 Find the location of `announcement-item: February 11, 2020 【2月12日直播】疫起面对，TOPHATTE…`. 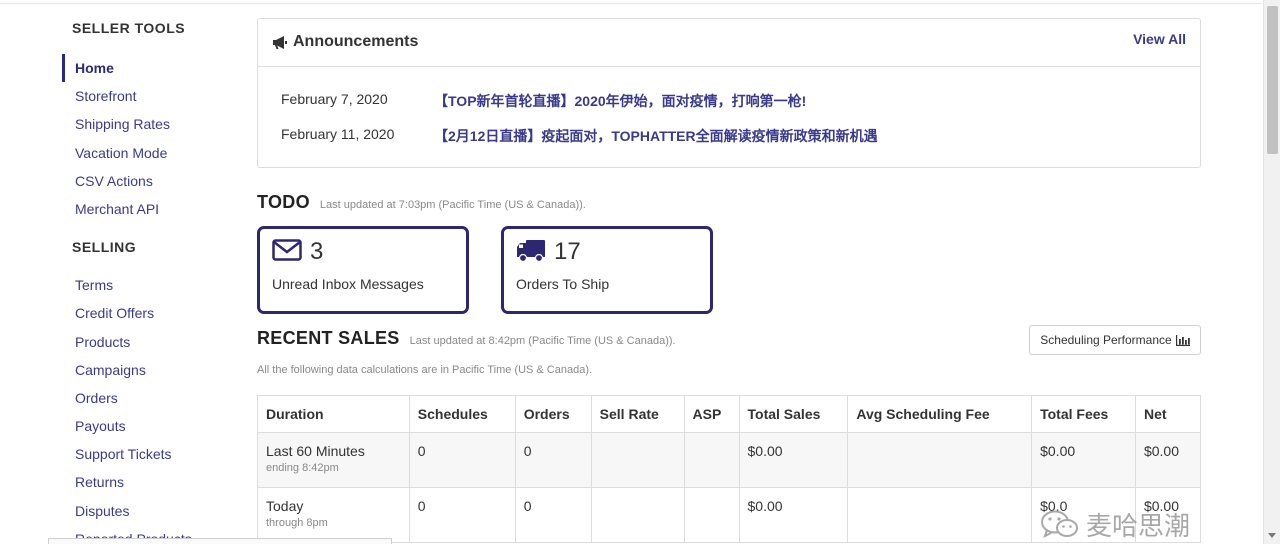

announcement-item: February 11, 2020 【2月12日直播】疫起面对，TOPHATTE… is located at coordinates (579, 136).